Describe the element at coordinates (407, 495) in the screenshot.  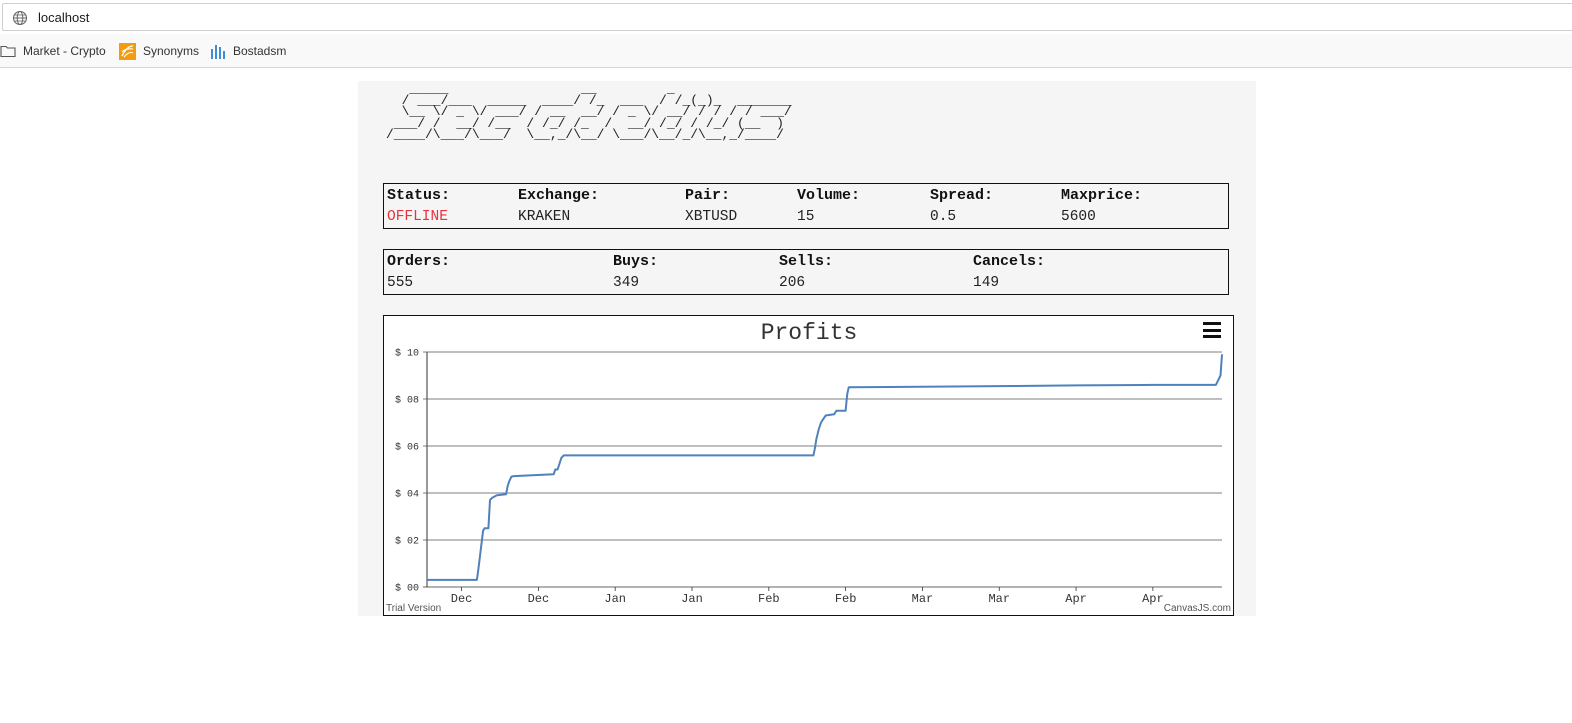
I see `y-tick-label: $ 04` at that location.